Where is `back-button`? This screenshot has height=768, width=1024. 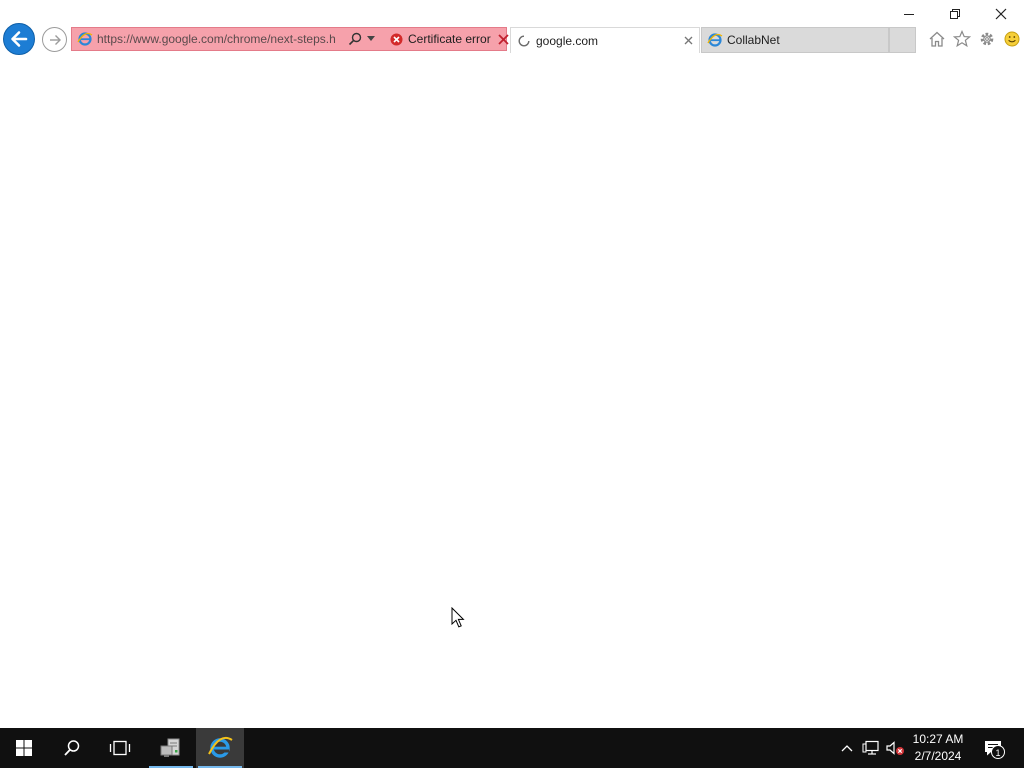 back-button is located at coordinates (19, 39).